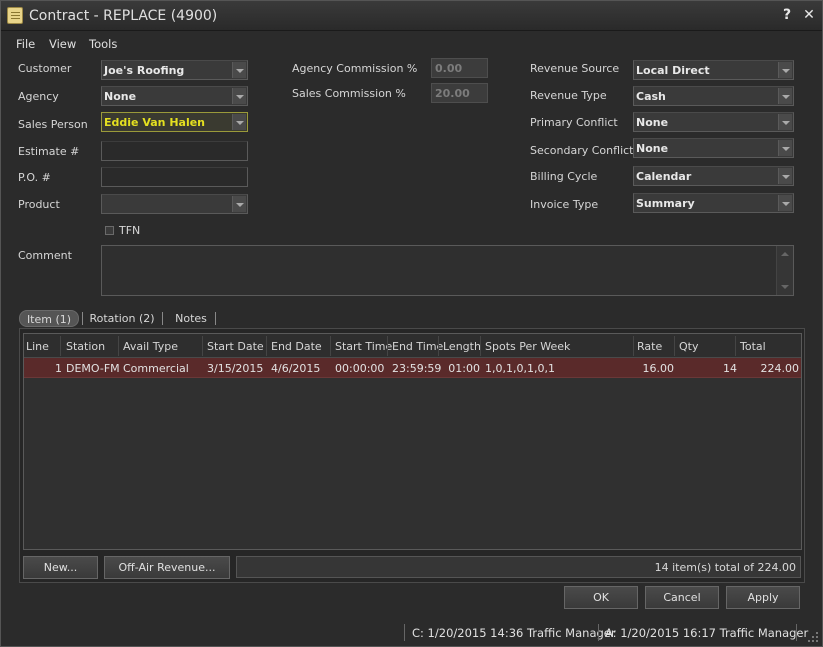 The width and height of the screenshot is (823, 647). I want to click on menu-view: View, so click(62, 44).